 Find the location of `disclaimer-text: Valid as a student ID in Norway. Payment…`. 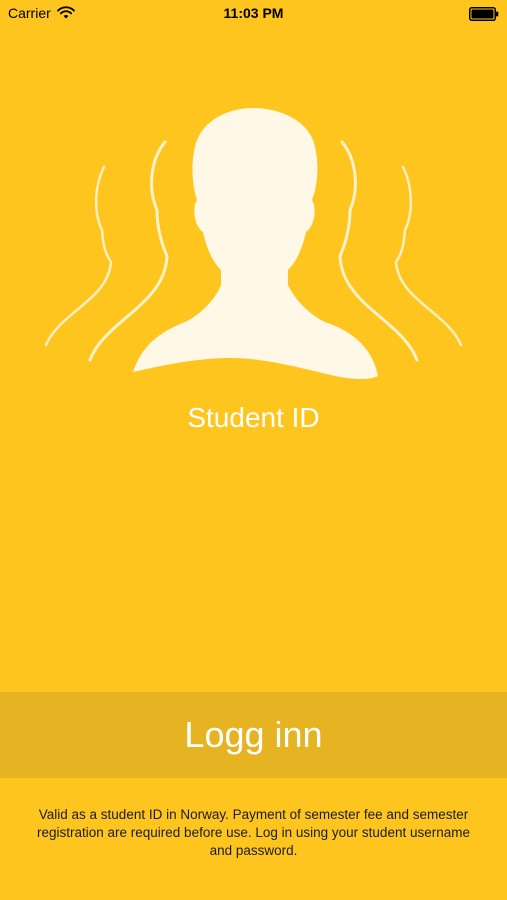

disclaimer-text: Valid as a student ID in Norway. Payment… is located at coordinates (253, 832).